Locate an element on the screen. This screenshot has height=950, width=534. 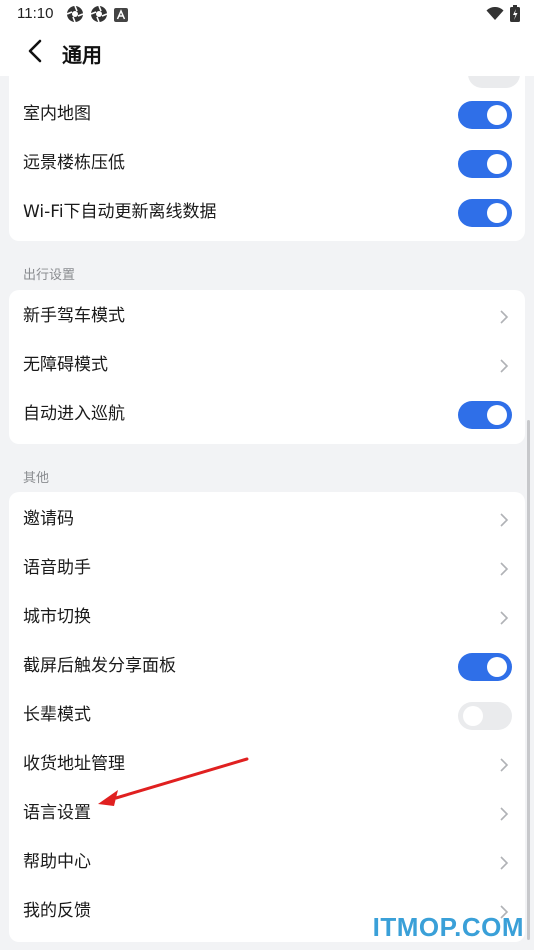
setting-label: 无障碍模式 is located at coordinates (65, 365).